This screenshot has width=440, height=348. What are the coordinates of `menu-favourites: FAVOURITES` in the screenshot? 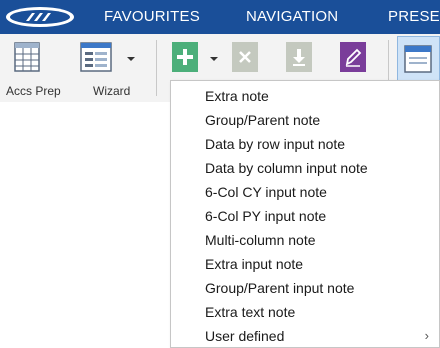 It's located at (152, 16).